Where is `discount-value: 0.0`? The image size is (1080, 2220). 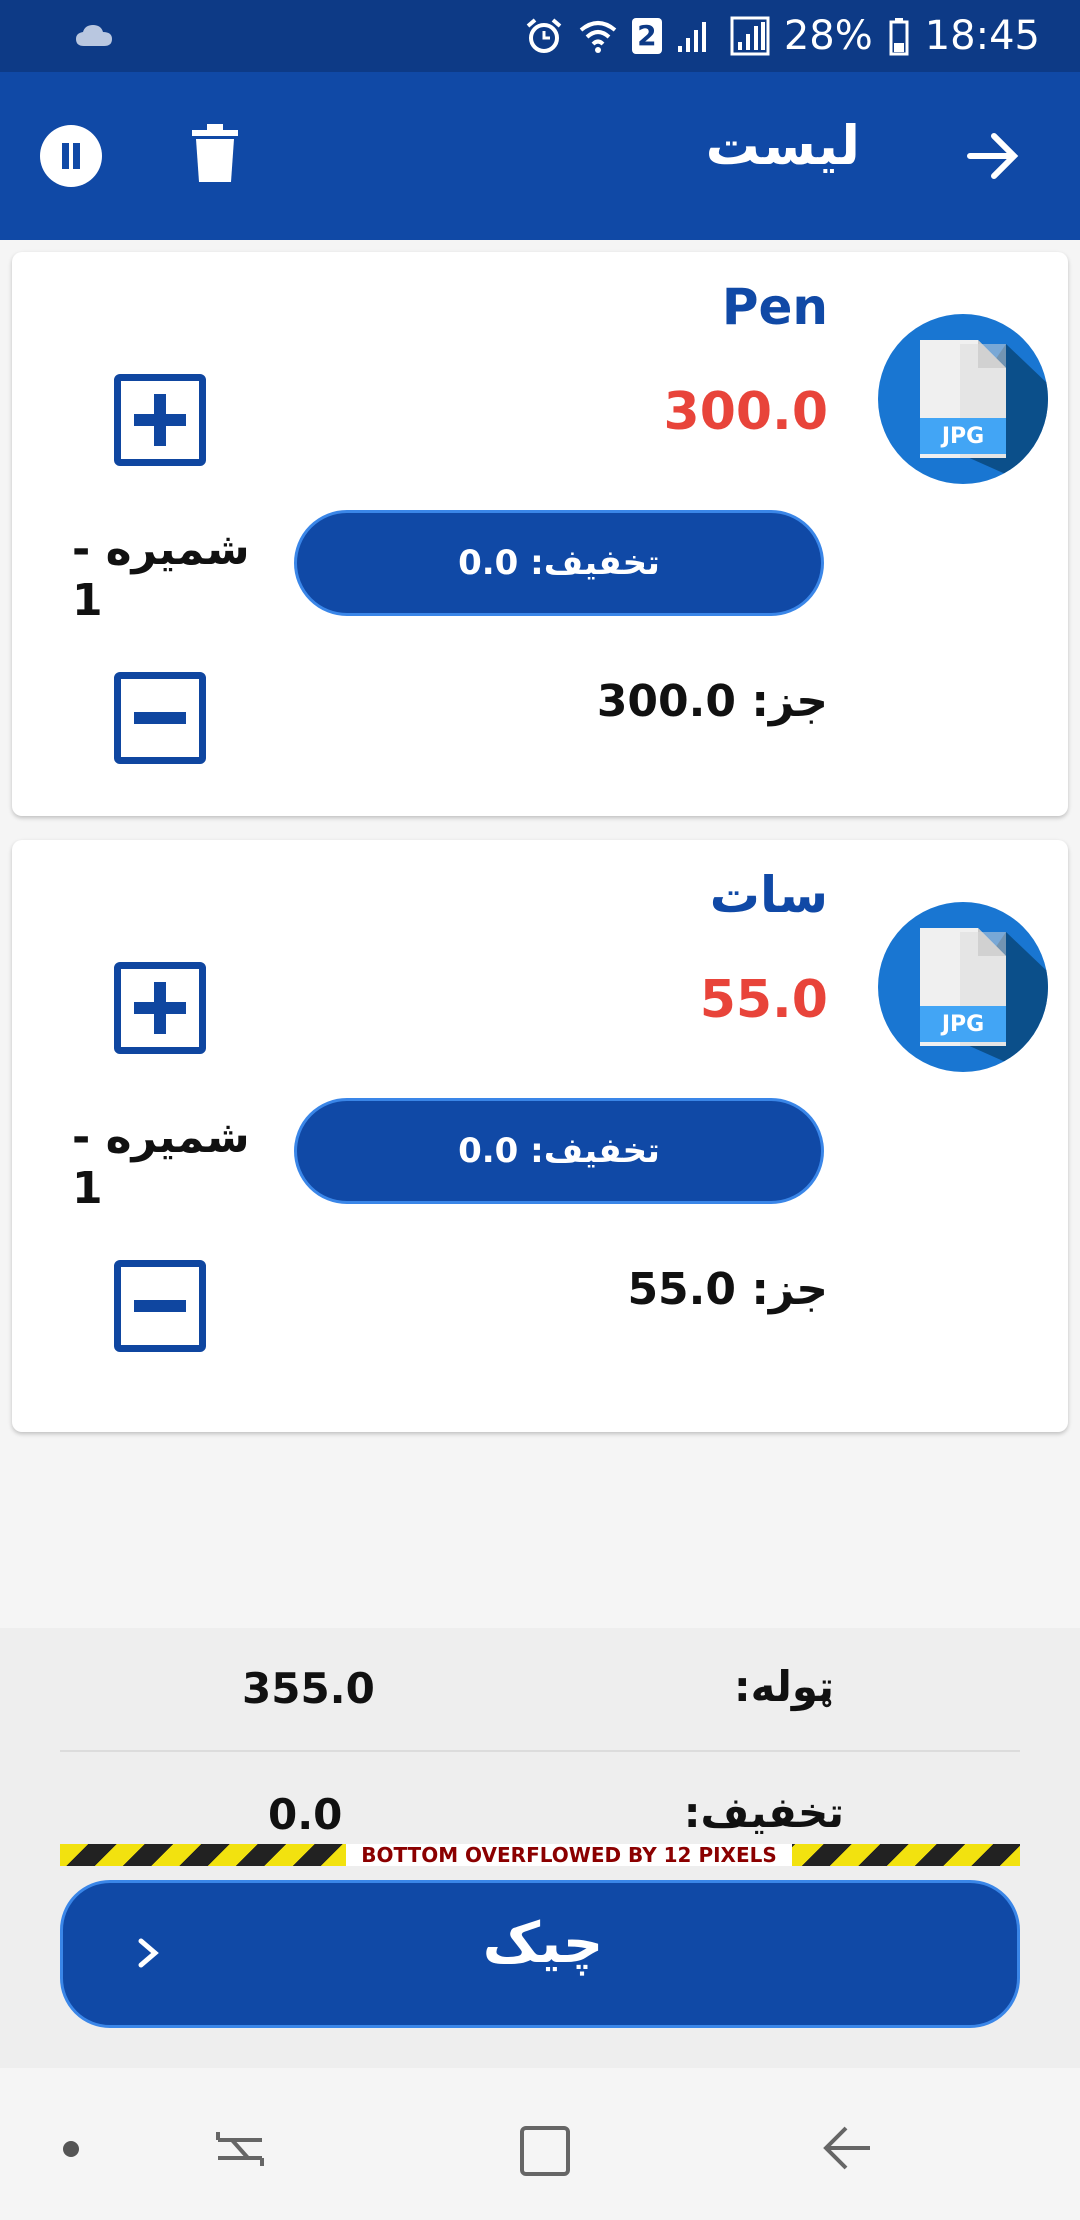
discount-value: 0.0 is located at coordinates (305, 1814).